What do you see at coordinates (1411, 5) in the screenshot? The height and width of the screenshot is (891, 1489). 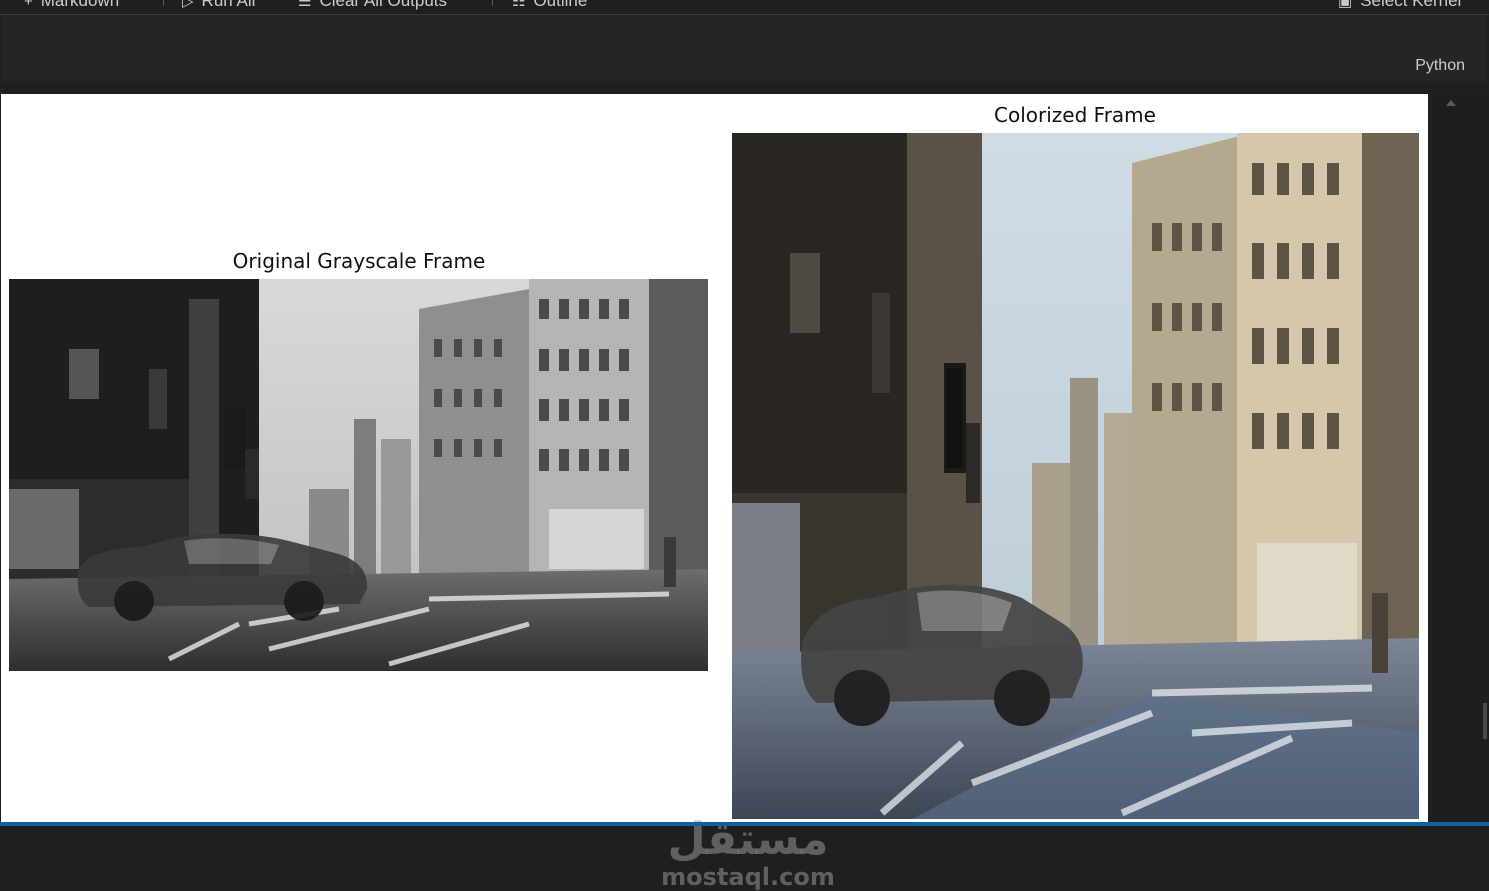 I see `select-kernel-label: Select Kernel` at bounding box center [1411, 5].